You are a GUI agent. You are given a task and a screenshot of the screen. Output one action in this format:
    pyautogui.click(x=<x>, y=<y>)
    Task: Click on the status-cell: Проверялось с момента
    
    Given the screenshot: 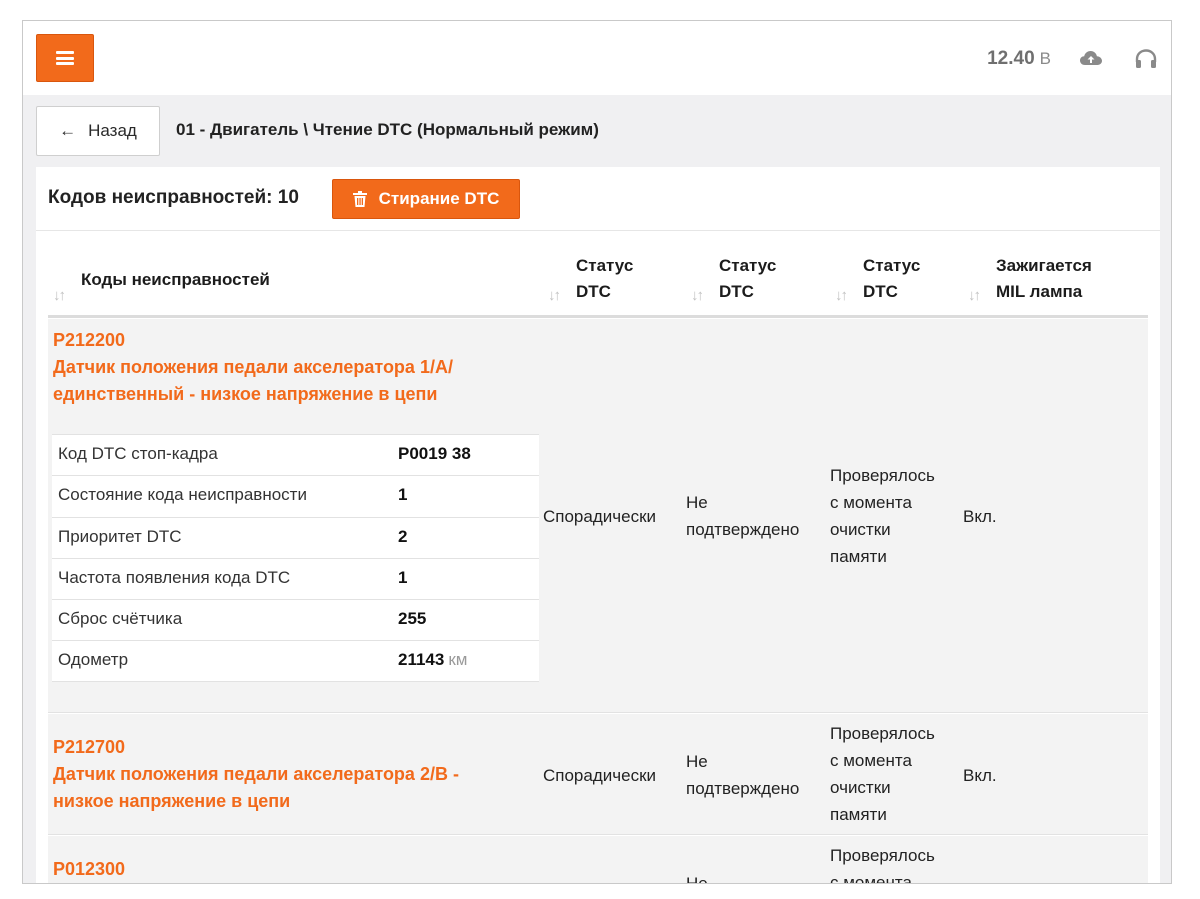 What is the action you would take?
    pyautogui.click(x=882, y=863)
    